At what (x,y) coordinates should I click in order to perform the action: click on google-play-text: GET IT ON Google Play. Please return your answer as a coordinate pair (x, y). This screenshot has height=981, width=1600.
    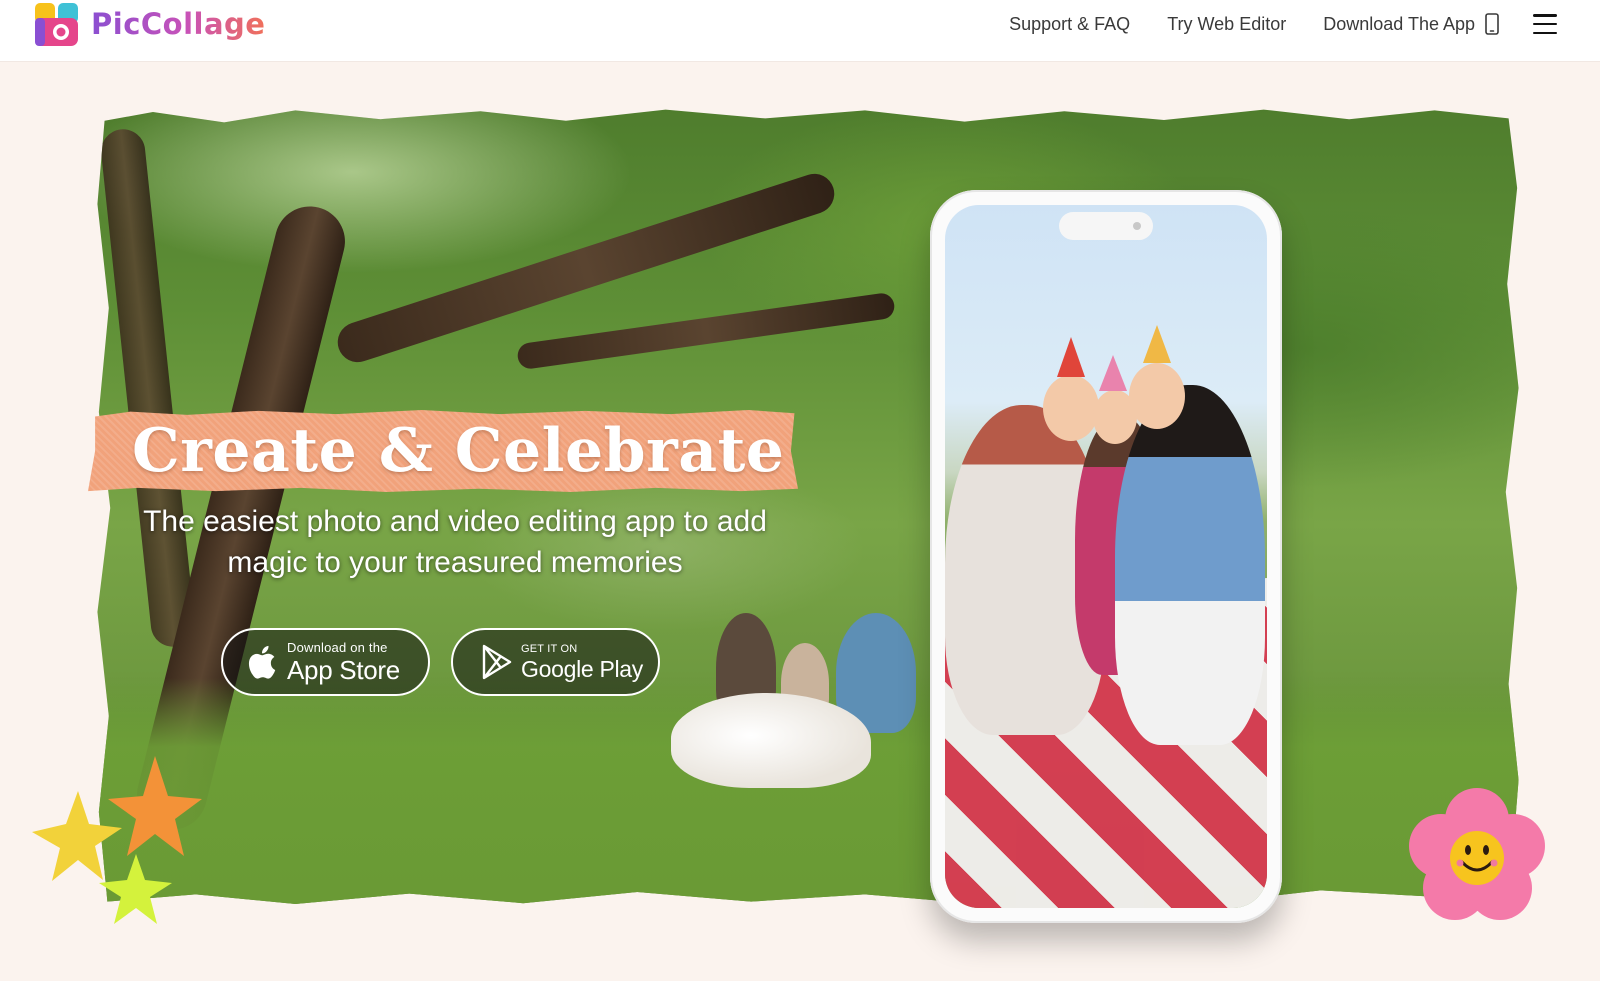
    Looking at the image, I should click on (582, 662).